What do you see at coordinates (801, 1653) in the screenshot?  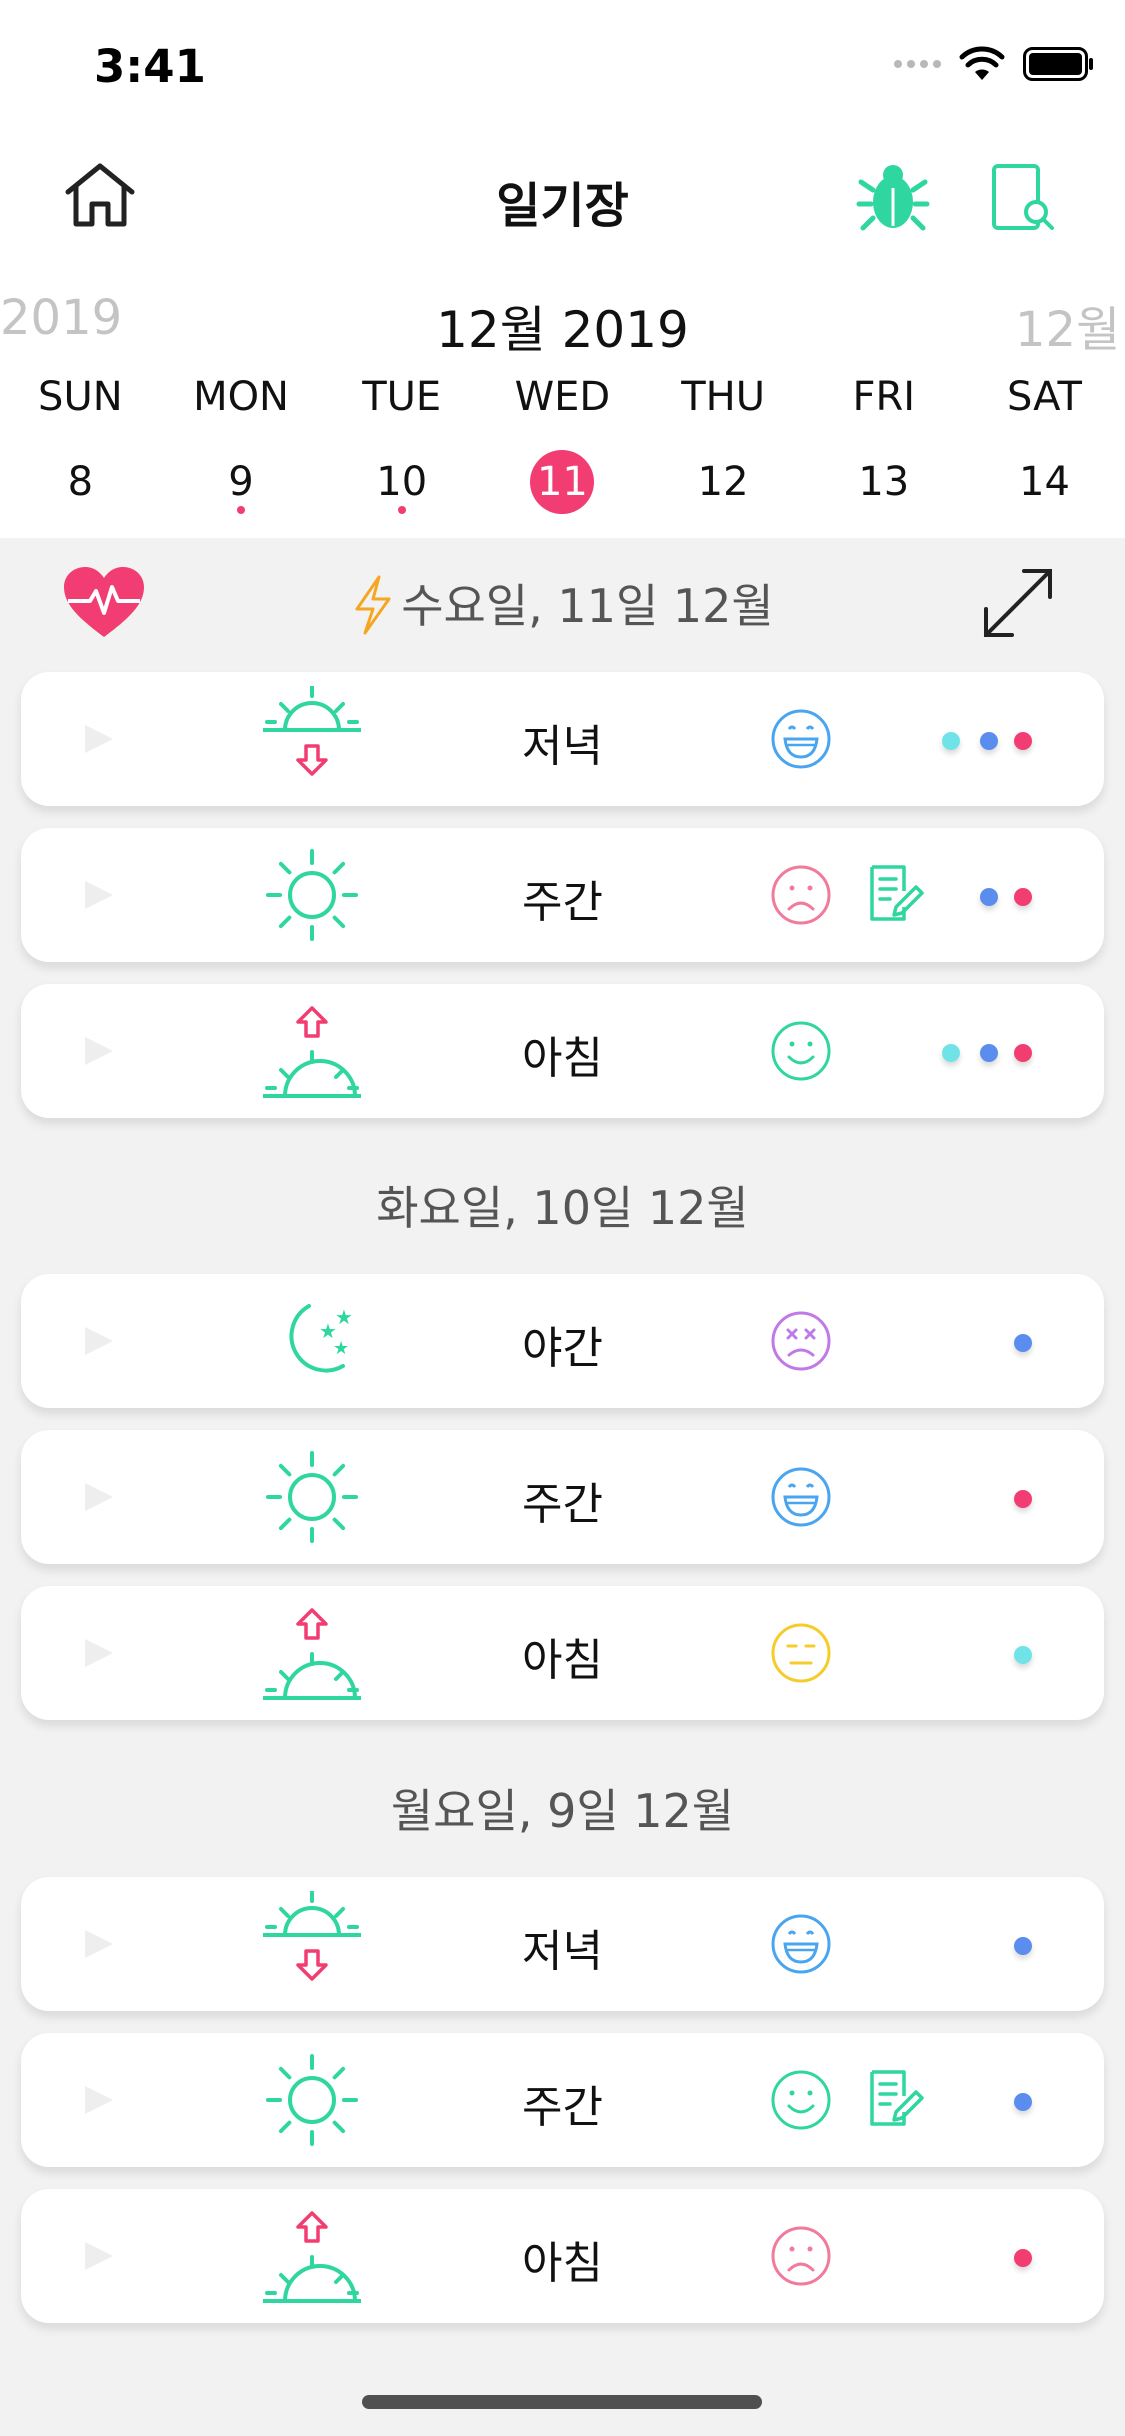 I see `mood-neutral-icon` at bounding box center [801, 1653].